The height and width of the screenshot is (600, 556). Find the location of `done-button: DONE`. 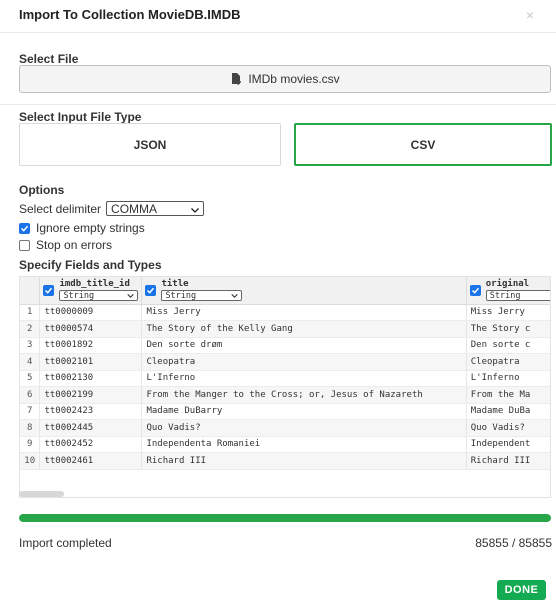

done-button: DONE is located at coordinates (521, 590).